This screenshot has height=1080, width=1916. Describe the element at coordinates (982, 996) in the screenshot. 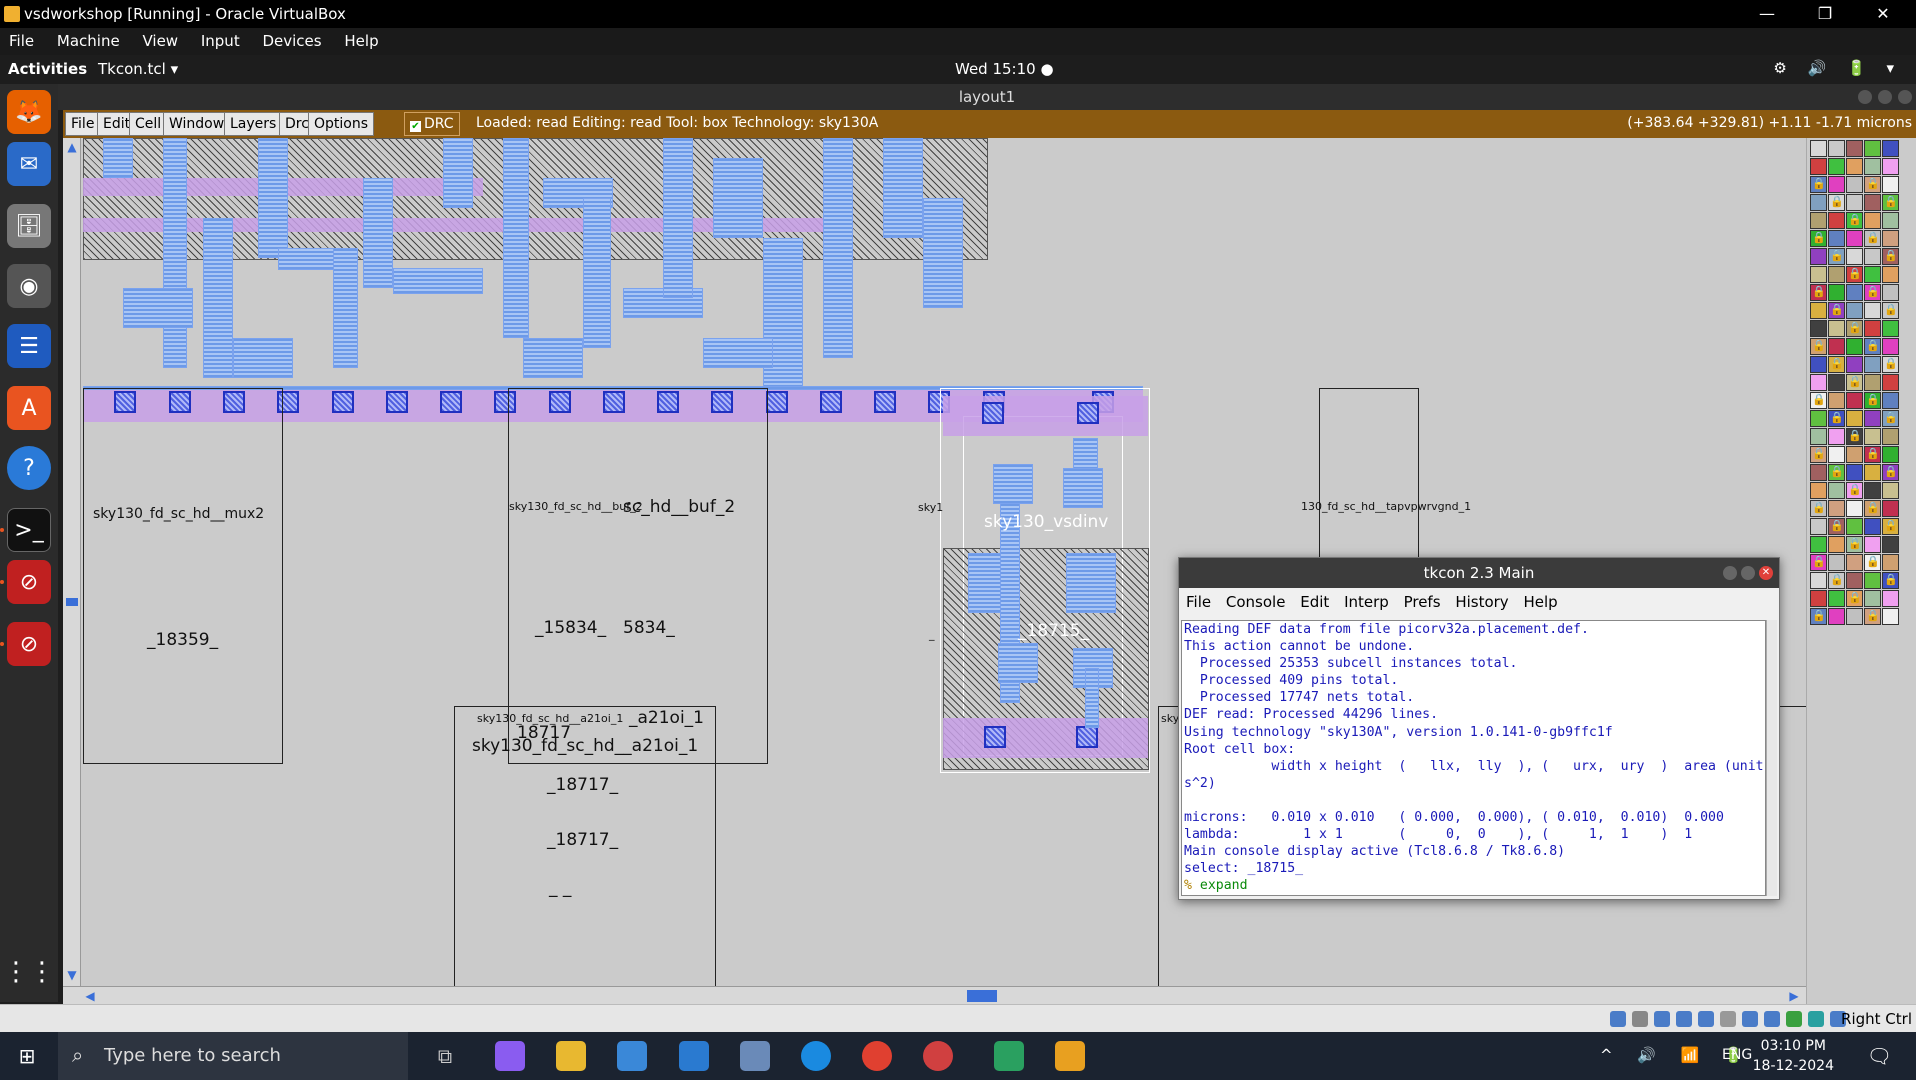

I see `horizontal-scroll-thumb` at that location.